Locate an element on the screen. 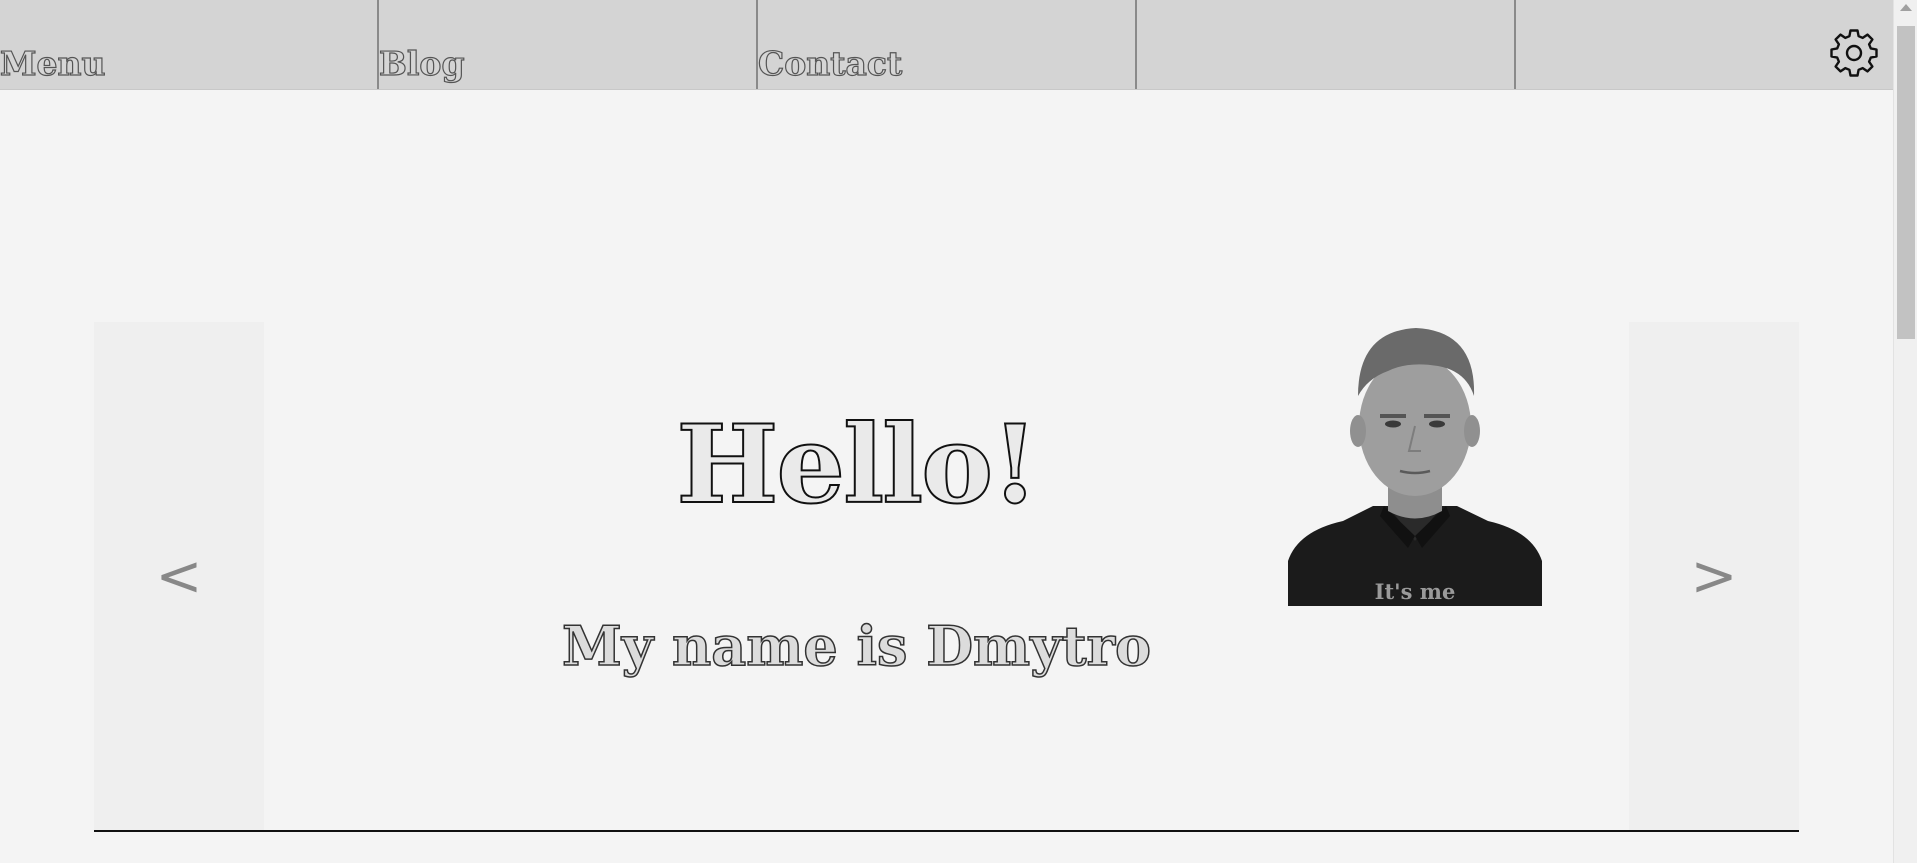  nav-item-menu: Menu is located at coordinates (189, 44).